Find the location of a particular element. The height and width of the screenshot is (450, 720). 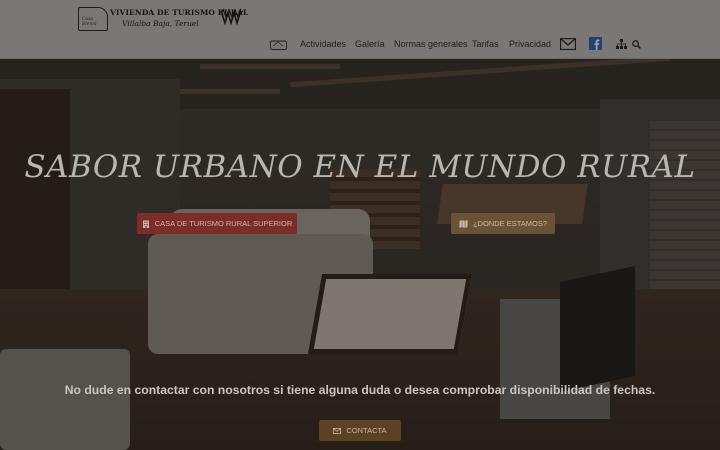

map-icon is located at coordinates (463, 223).